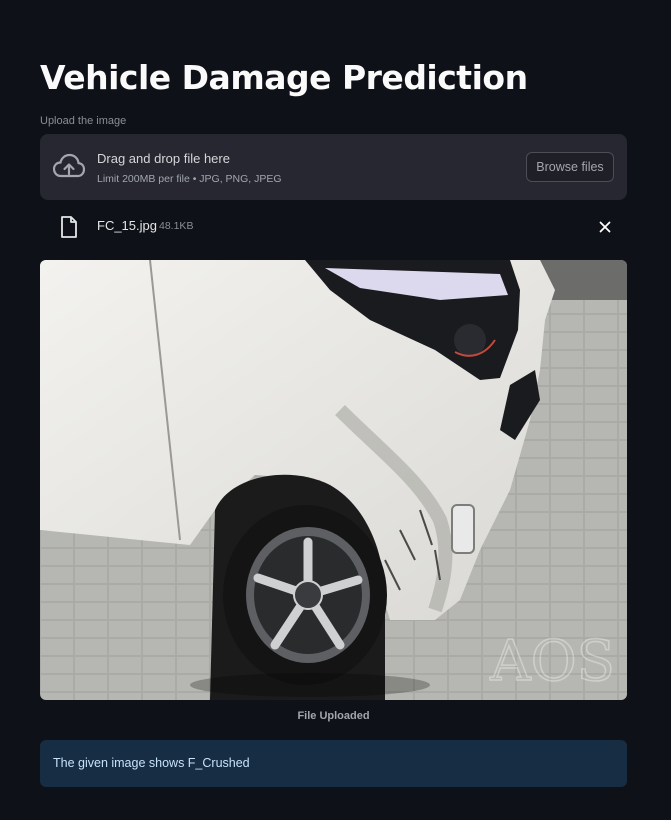  What do you see at coordinates (333, 716) in the screenshot?
I see `image-caption: File Uploaded` at bounding box center [333, 716].